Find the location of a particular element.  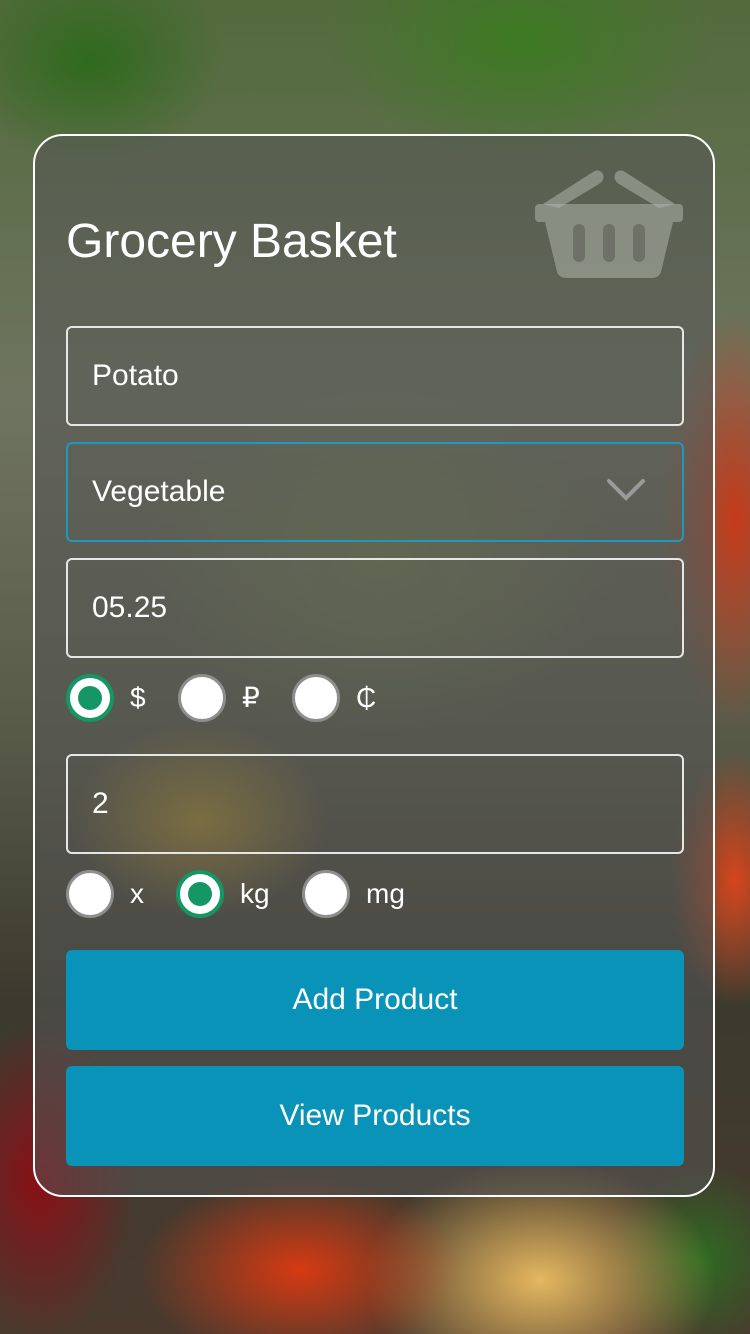

currency-radio-cedi is located at coordinates (316, 698).